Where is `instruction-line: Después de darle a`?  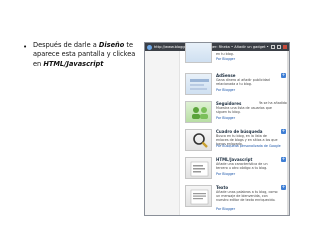
instruction-line: Después de darle a is located at coordinates (66, 45).